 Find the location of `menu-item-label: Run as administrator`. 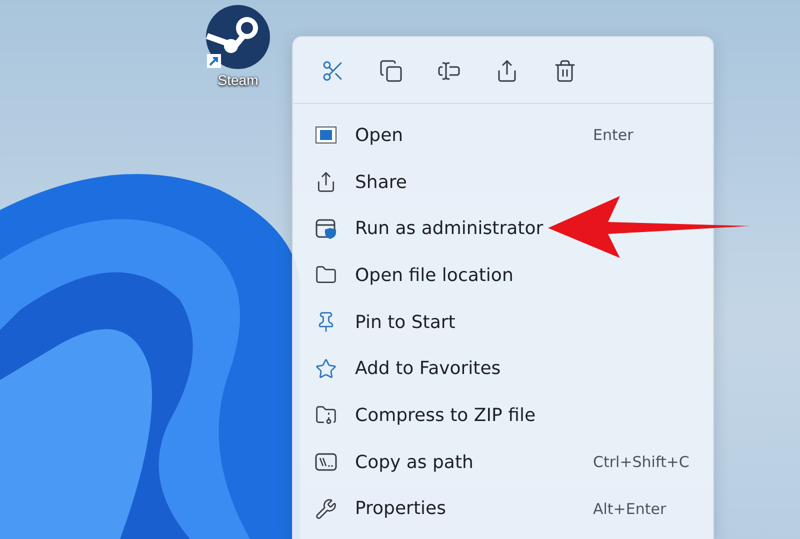

menu-item-label: Run as administrator is located at coordinates (449, 229).